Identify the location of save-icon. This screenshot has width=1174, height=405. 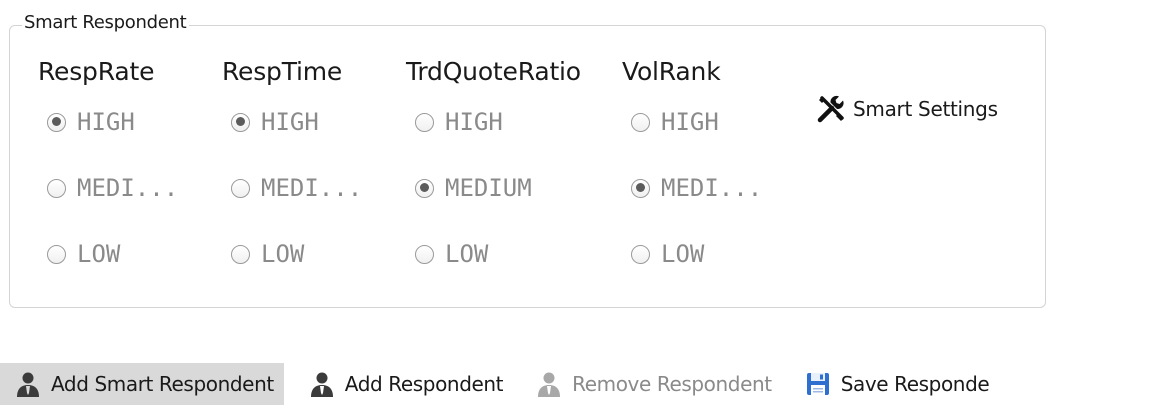
(817, 384).